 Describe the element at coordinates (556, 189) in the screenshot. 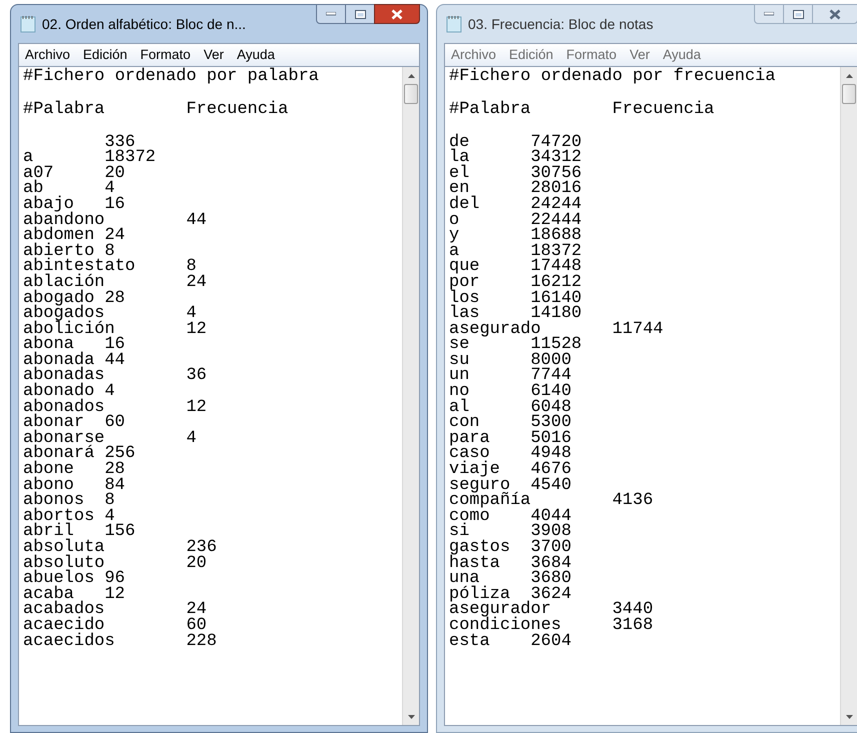

I see `count-text: 28016` at that location.